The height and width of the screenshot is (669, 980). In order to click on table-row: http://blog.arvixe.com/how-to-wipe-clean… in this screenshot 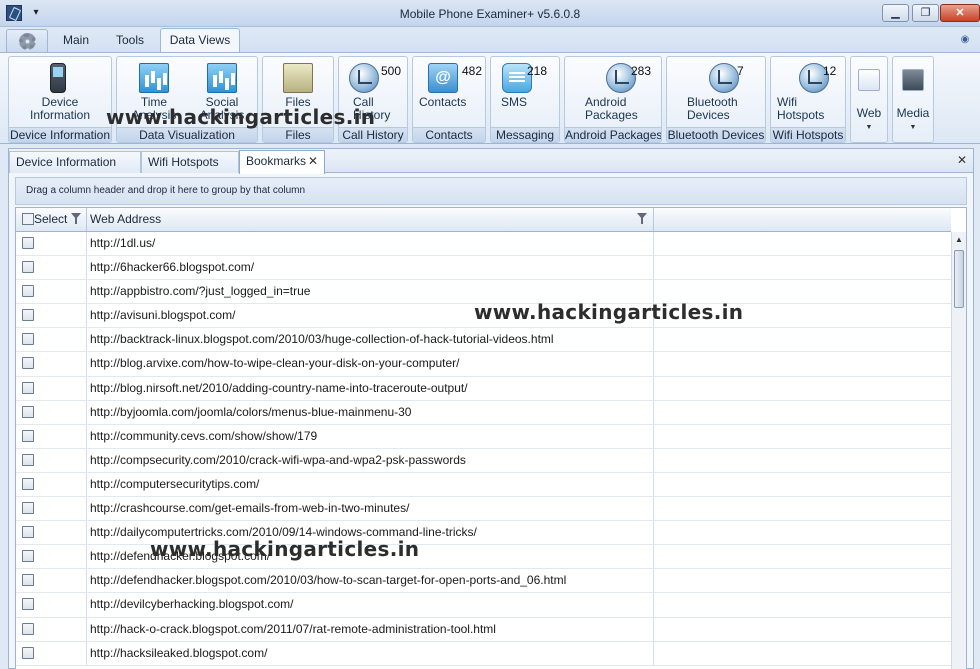, I will do `click(483, 364)`.